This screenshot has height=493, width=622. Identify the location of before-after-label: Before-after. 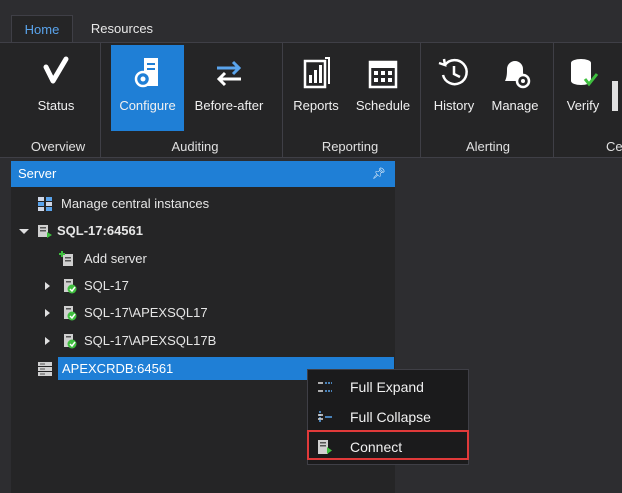
(229, 105).